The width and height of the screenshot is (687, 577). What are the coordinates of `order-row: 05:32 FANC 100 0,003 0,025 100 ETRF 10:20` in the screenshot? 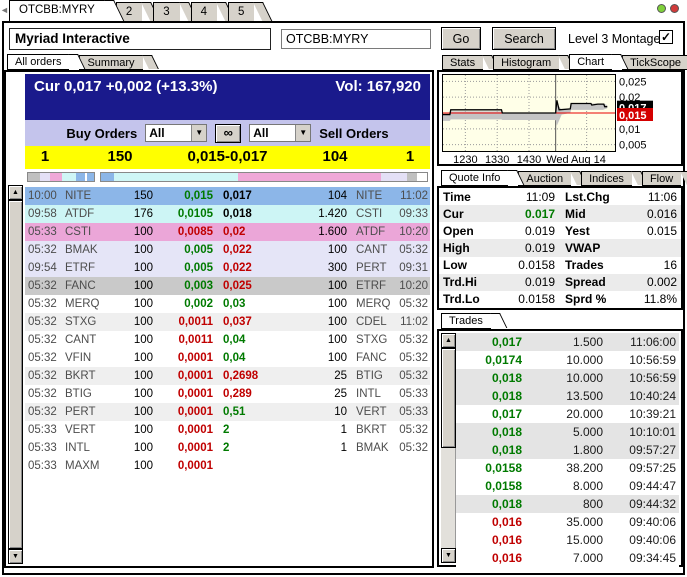 It's located at (227, 286).